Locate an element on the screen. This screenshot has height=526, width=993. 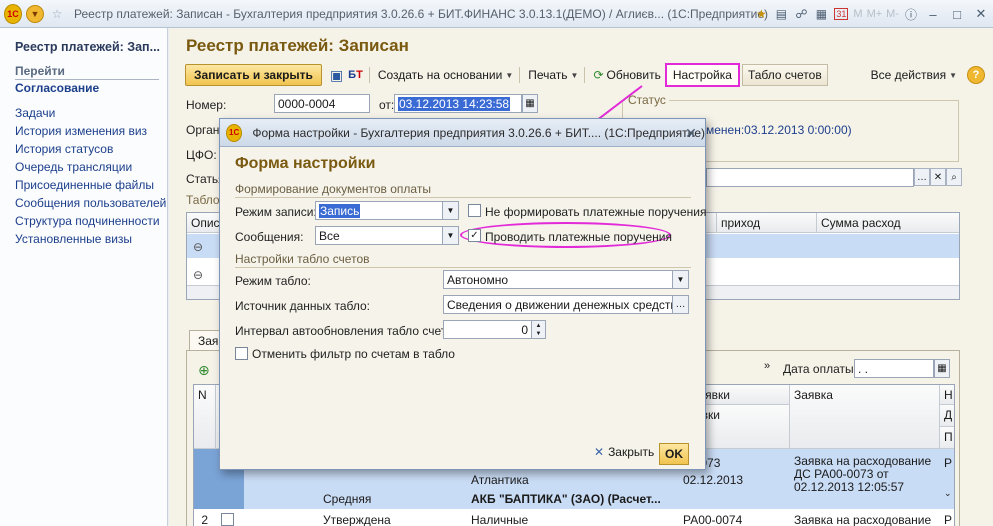
sidebar-go-header: Перейти is located at coordinates (87, 72).